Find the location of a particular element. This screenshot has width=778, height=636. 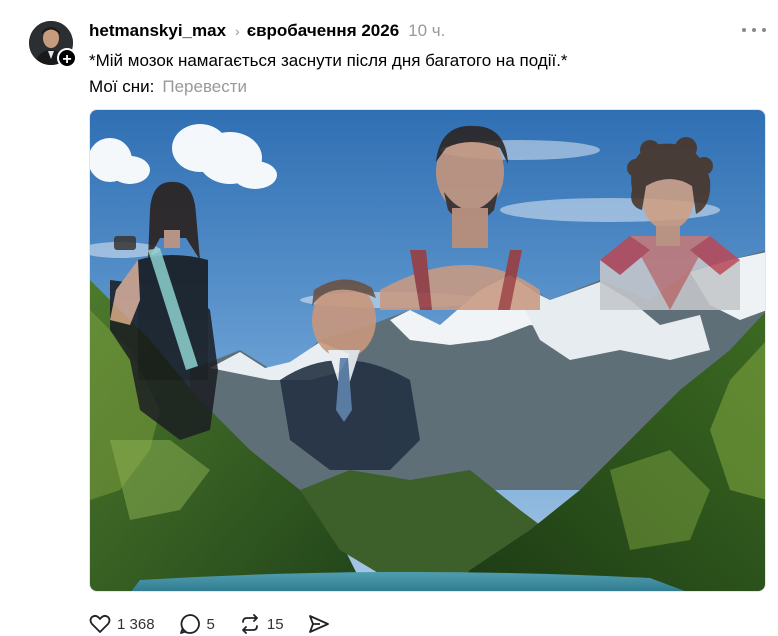

like-button: 1 368 is located at coordinates (122, 624).